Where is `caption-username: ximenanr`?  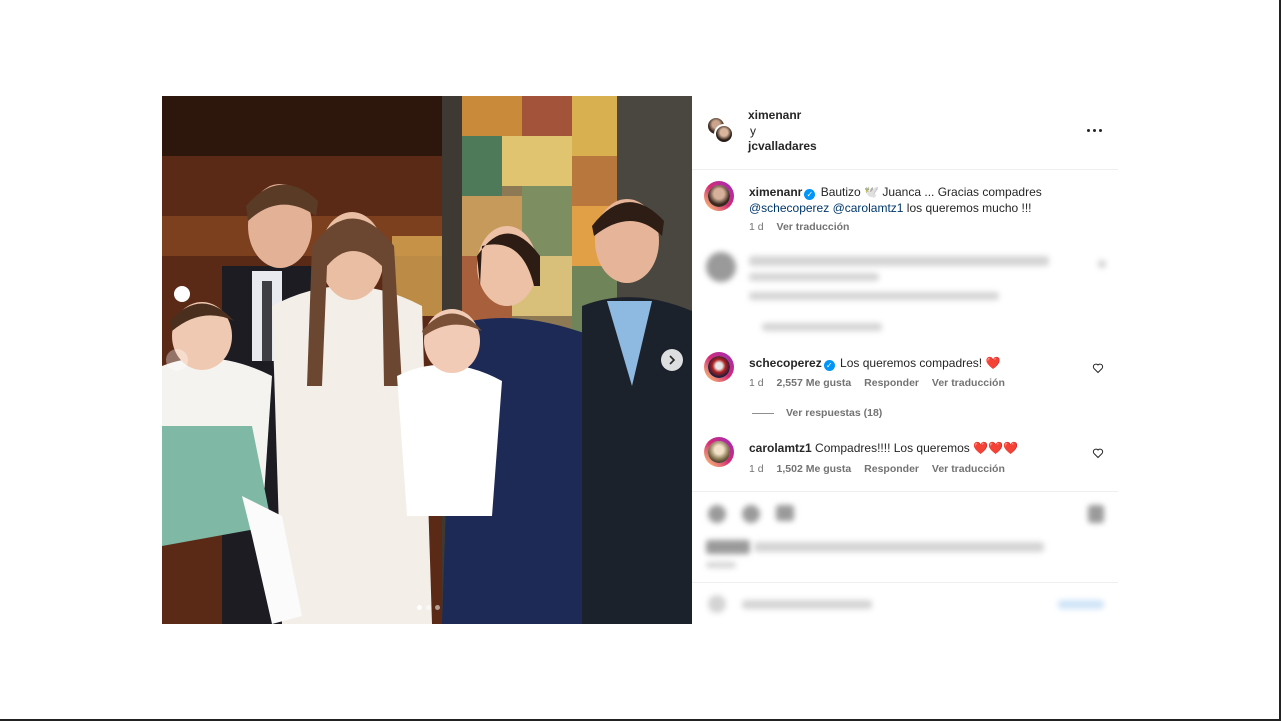 caption-username: ximenanr is located at coordinates (775, 192).